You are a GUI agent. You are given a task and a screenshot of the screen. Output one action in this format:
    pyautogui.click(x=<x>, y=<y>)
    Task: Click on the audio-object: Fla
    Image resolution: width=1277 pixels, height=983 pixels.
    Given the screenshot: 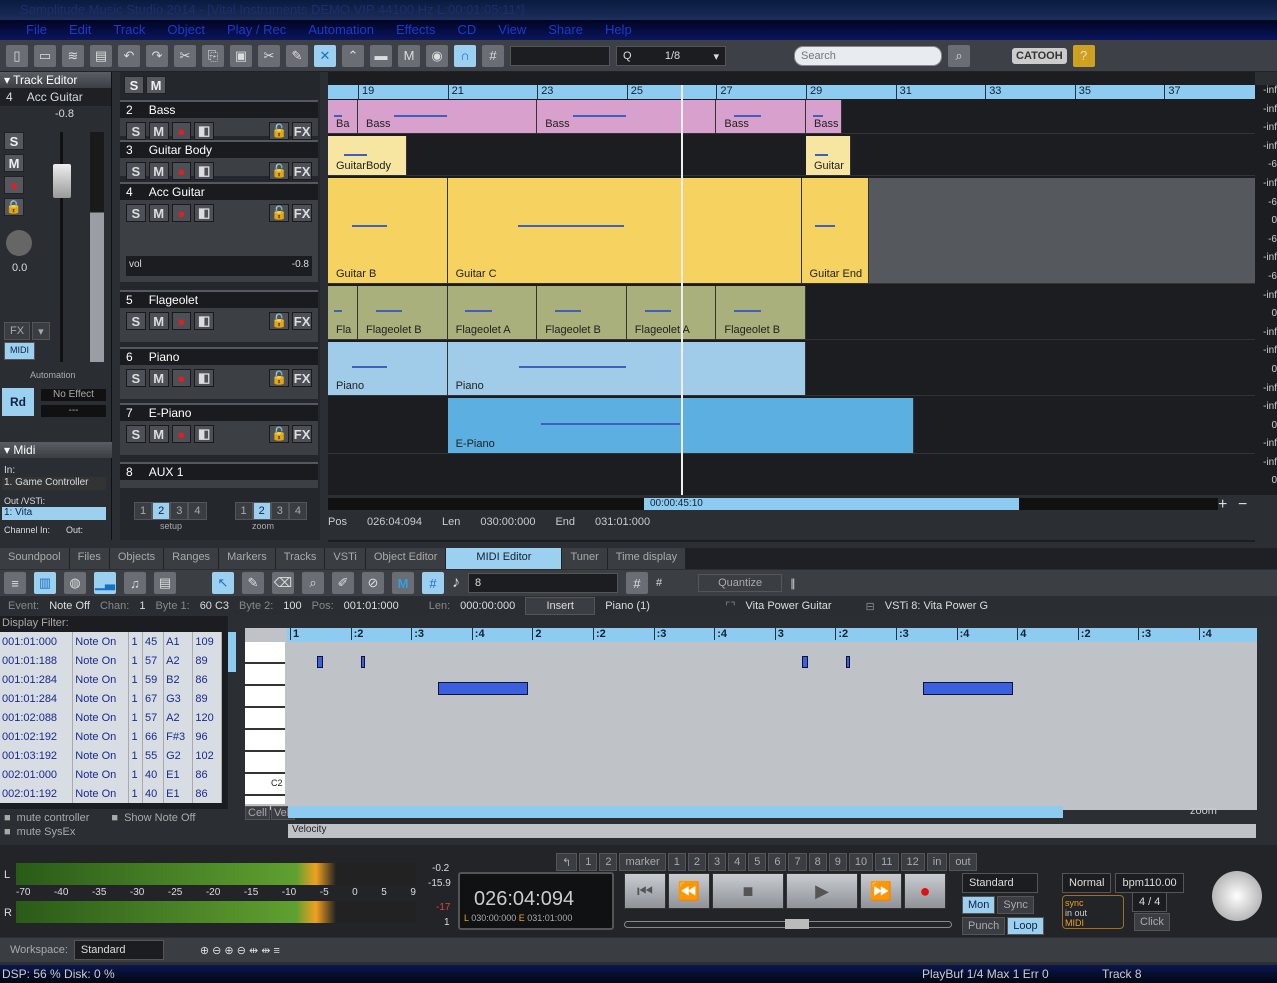 What is the action you would take?
    pyautogui.click(x=343, y=312)
    